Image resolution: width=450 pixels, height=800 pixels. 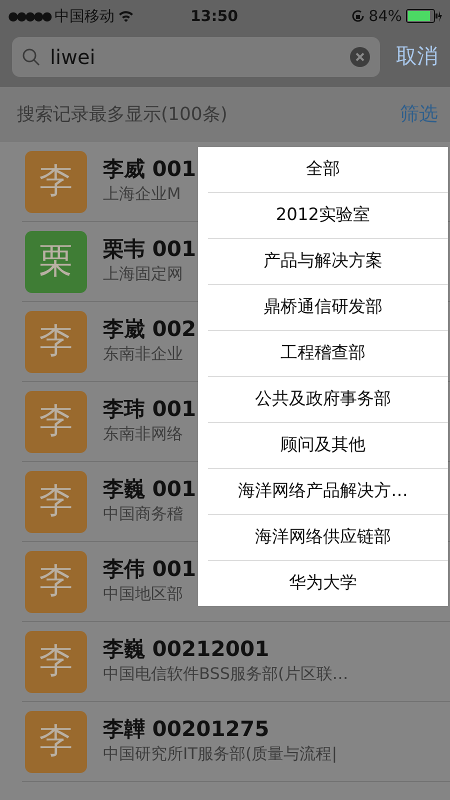 I want to click on contact-department: 中国商务稽, so click(x=143, y=514).